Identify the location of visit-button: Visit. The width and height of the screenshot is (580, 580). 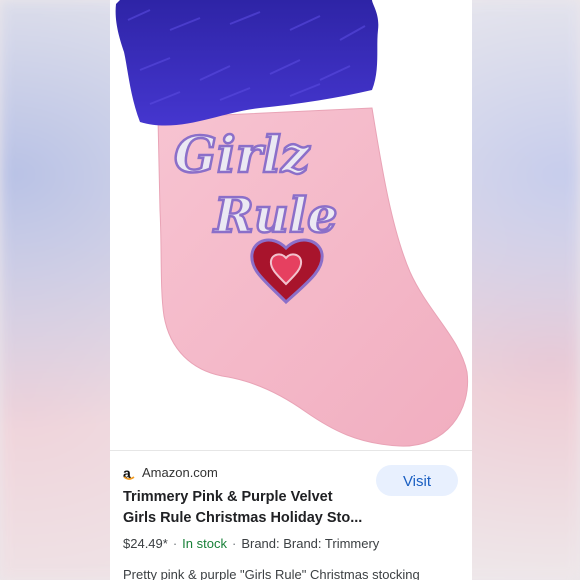
(417, 480).